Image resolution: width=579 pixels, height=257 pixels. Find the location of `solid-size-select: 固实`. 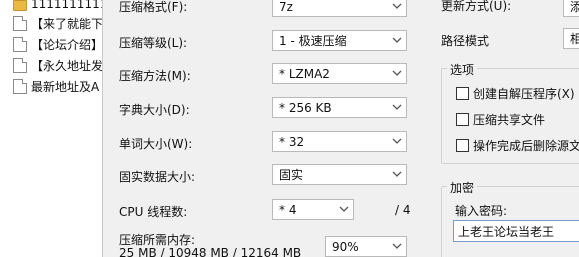

solid-size-select: 固实 is located at coordinates (339, 174).